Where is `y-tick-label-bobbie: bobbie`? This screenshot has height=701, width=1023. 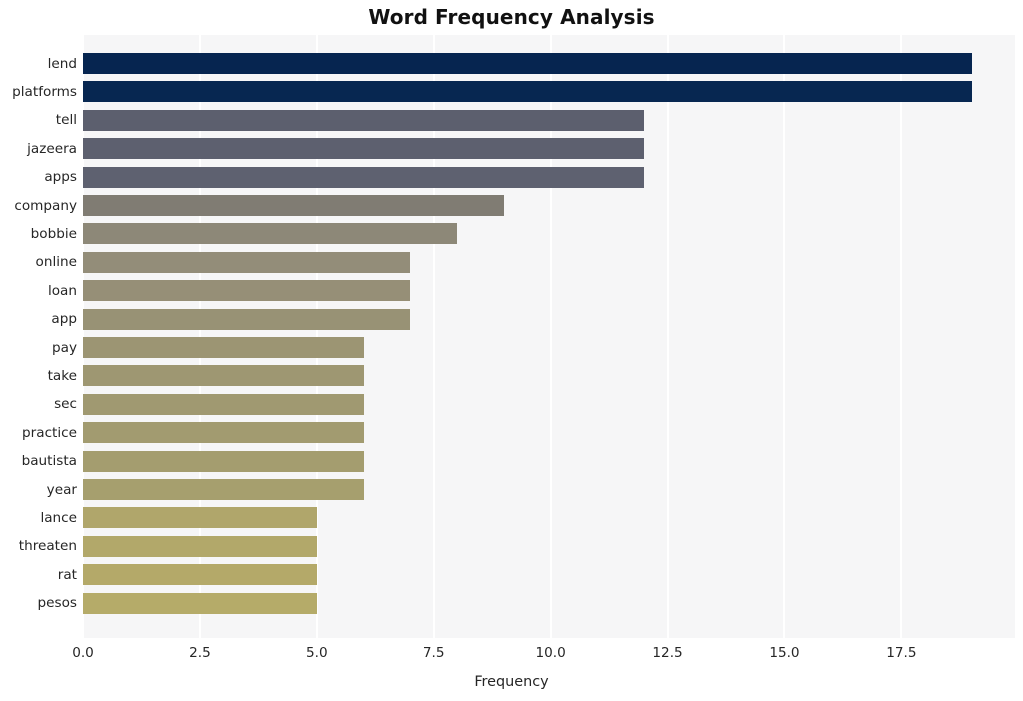 y-tick-label-bobbie: bobbie is located at coordinates (53, 233).